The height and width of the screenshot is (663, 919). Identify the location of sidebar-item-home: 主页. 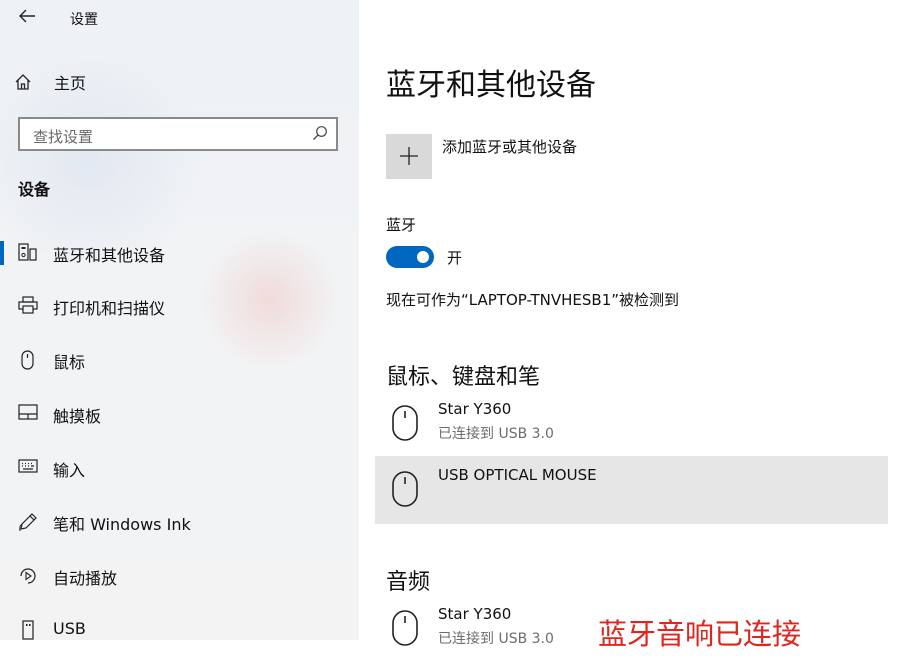
(50, 82).